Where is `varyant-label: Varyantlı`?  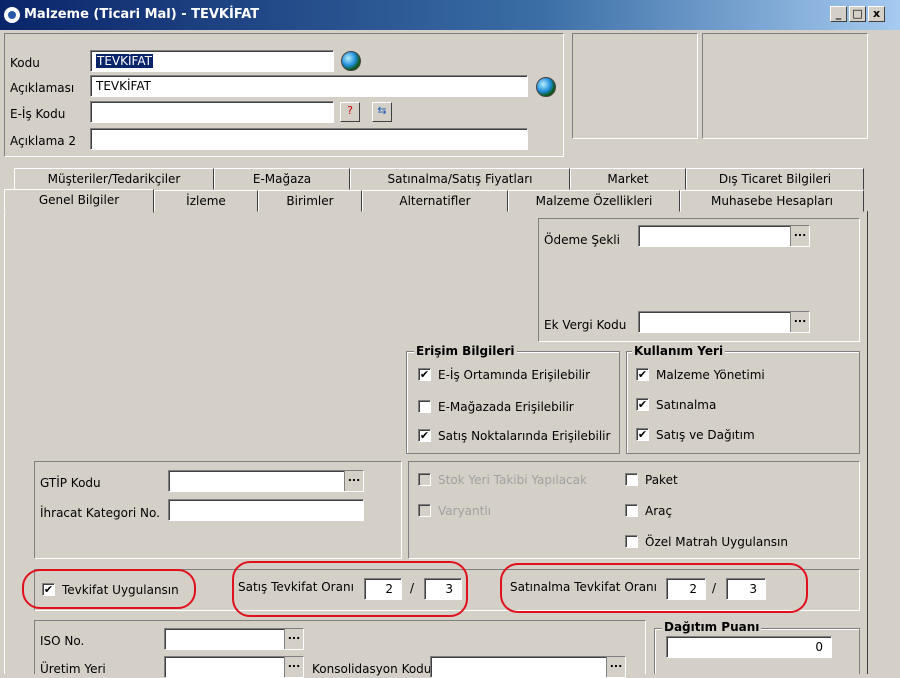
varyant-label: Varyantlı is located at coordinates (464, 511).